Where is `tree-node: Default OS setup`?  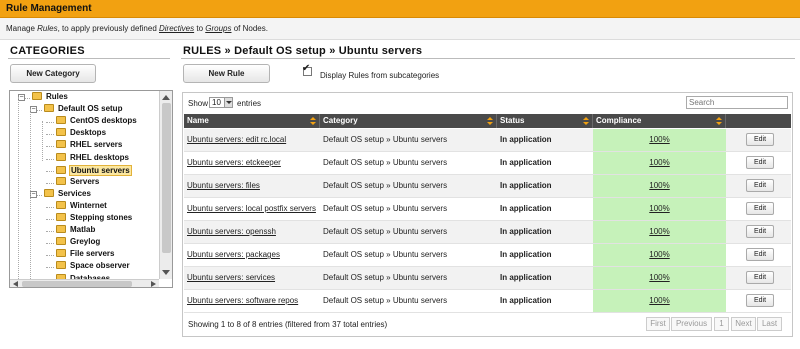
tree-node: Default OS setup is located at coordinates (83, 110).